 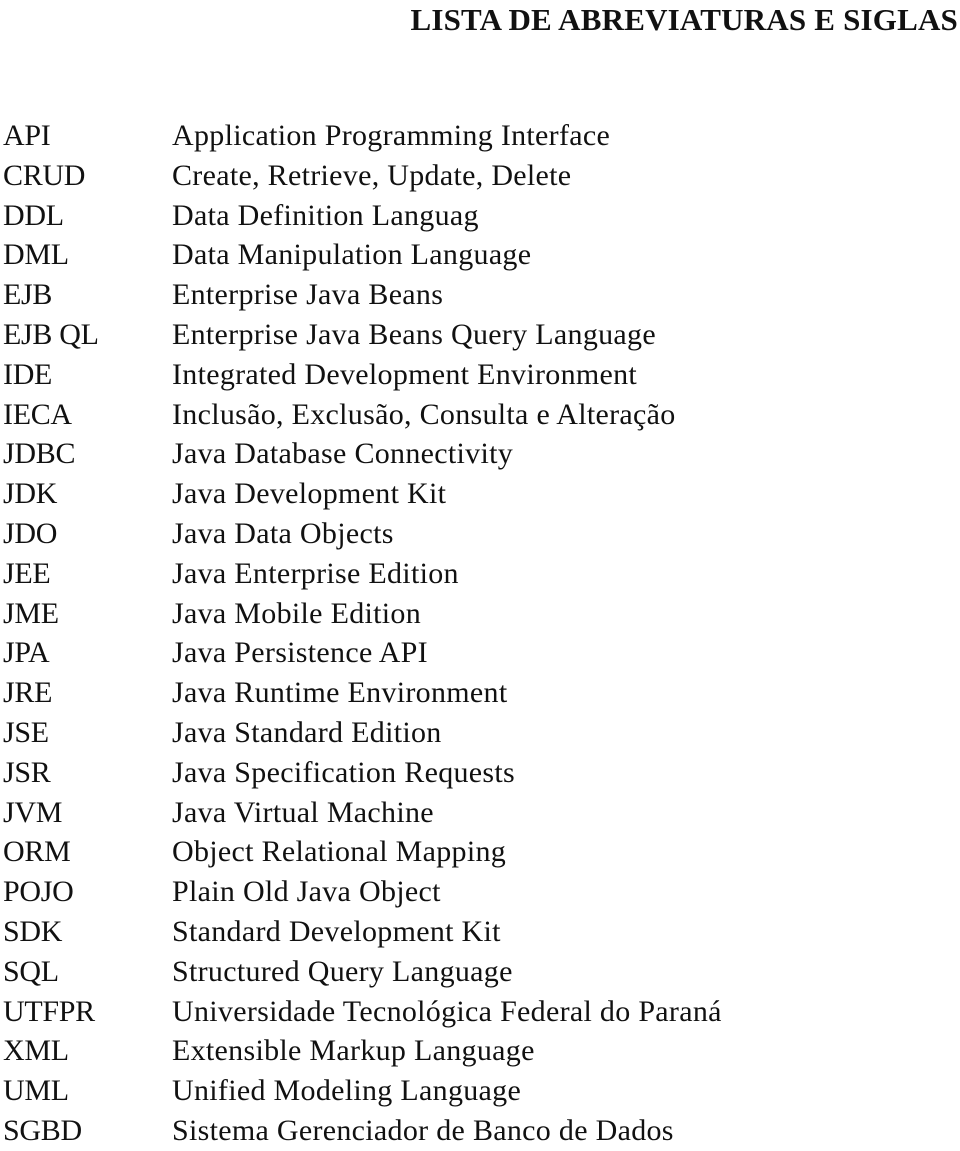 What do you see at coordinates (414, 334) in the screenshot?
I see `abbreviation-definition: Enterprise Java Beans Query Language` at bounding box center [414, 334].